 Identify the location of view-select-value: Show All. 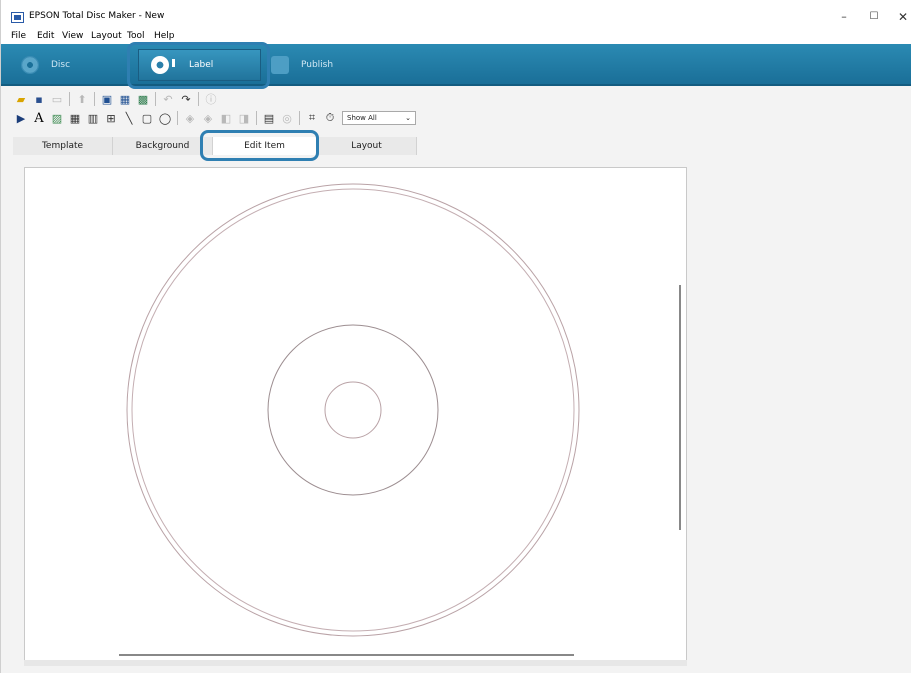
(362, 118).